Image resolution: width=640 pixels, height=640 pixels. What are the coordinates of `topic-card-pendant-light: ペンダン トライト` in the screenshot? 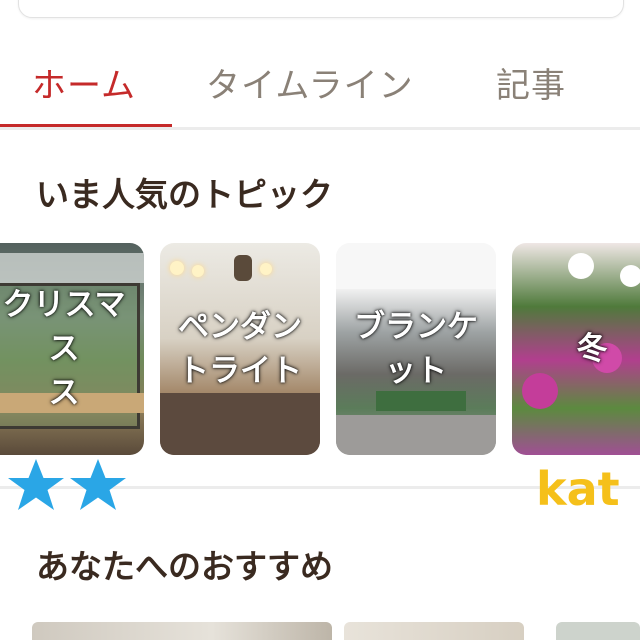 It's located at (240, 349).